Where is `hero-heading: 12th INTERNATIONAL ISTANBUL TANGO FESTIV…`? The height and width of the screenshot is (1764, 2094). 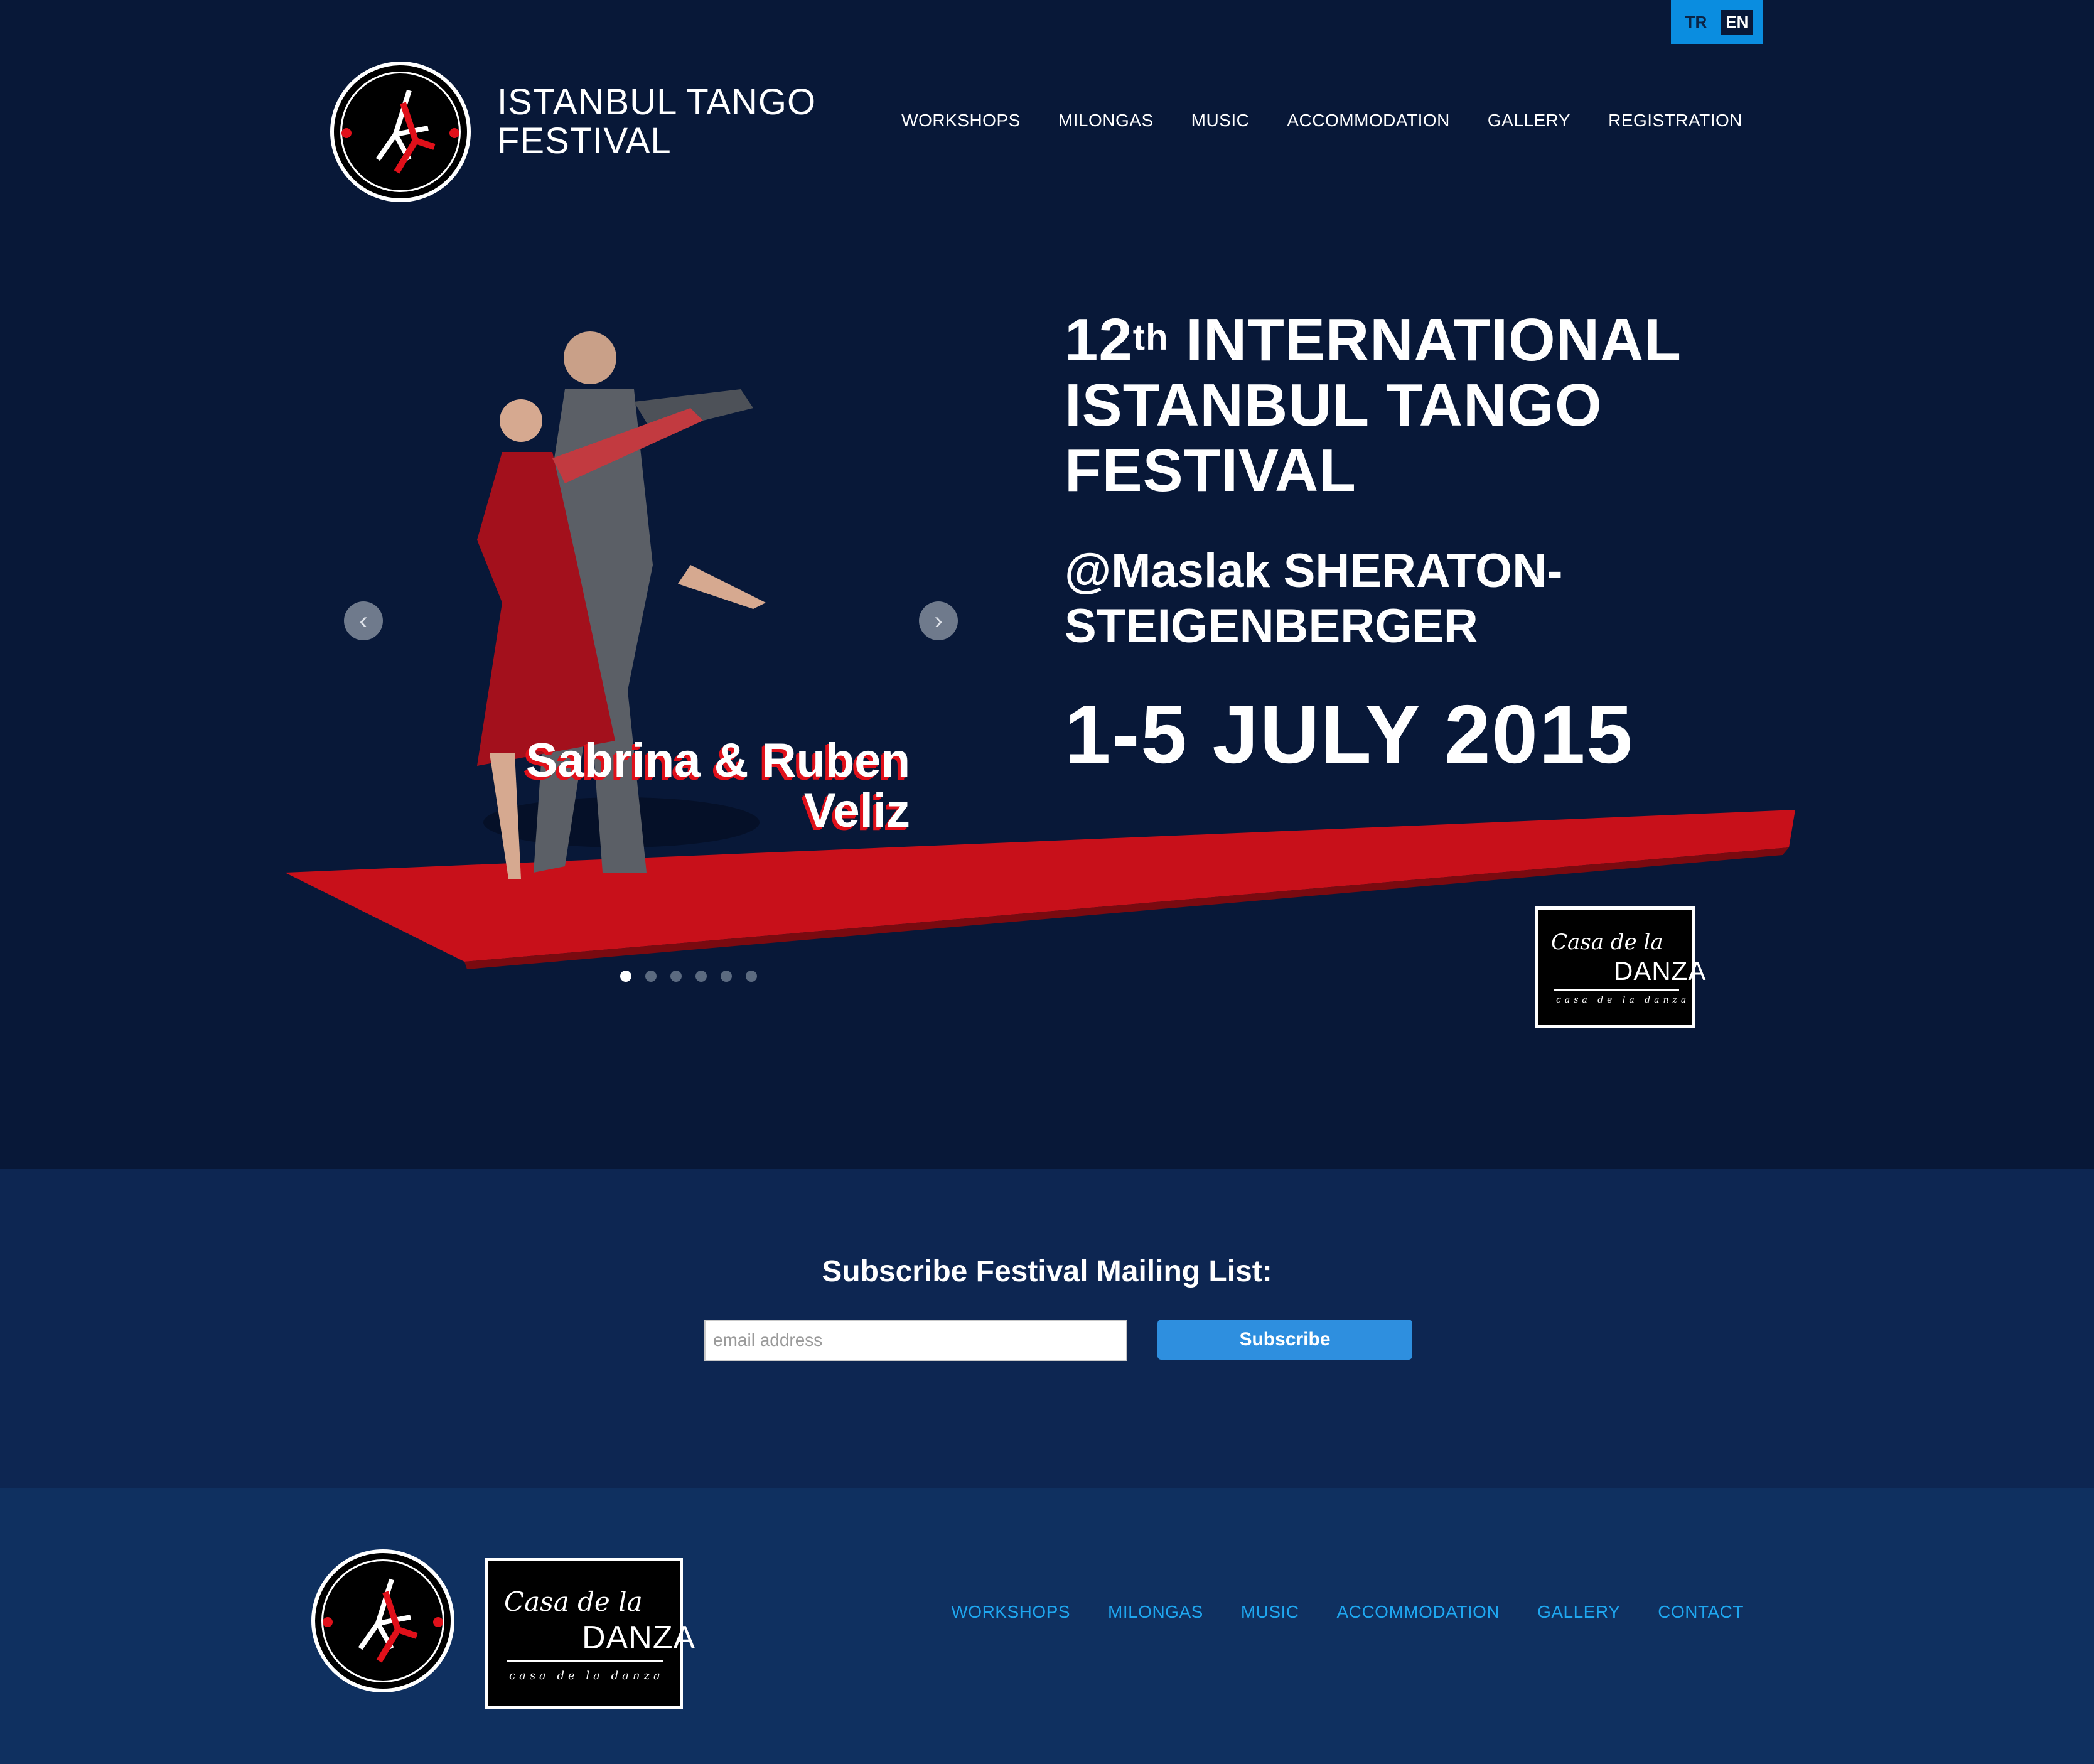
hero-heading: 12th INTERNATIONAL ISTANBUL TANGO FESTIV… is located at coordinates (1441, 405).